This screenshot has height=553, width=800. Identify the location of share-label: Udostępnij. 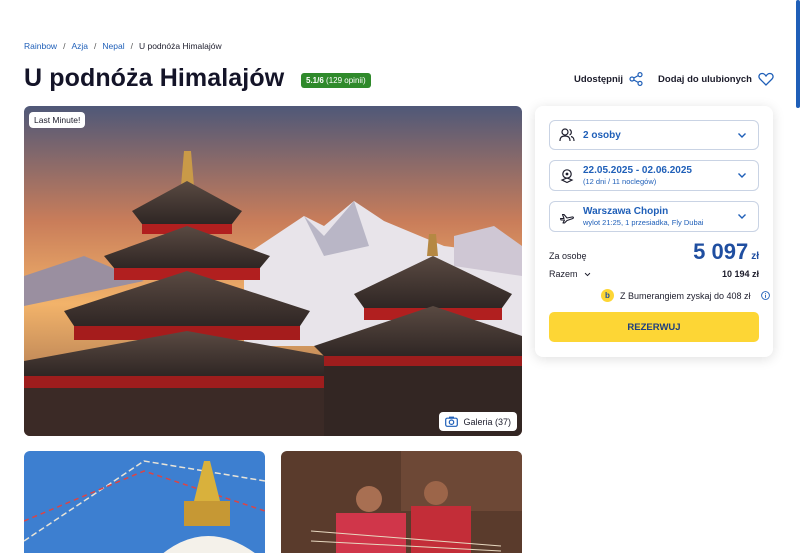
(598, 79).